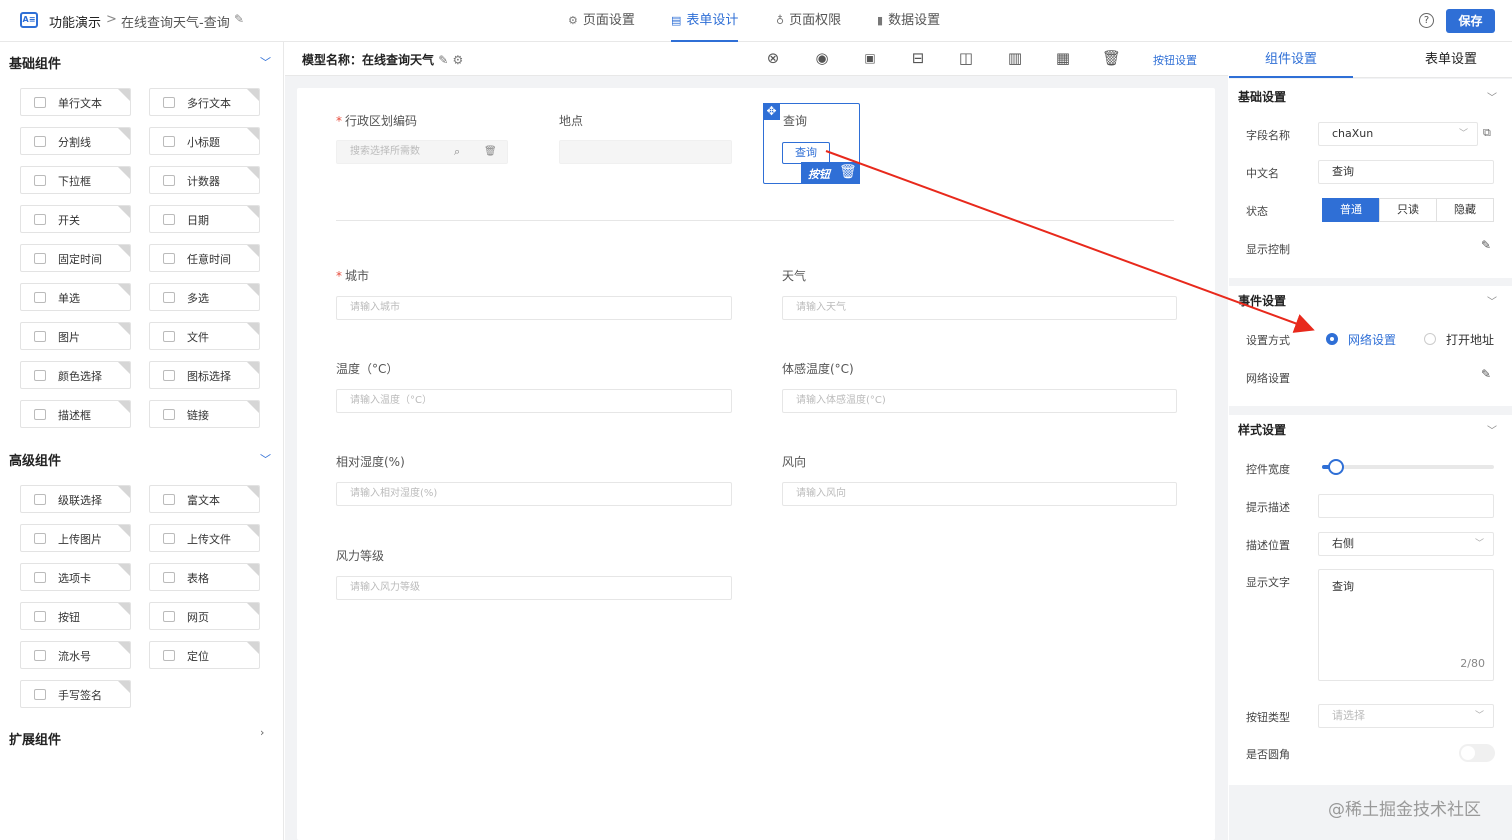 The image size is (1512, 840). Describe the element at coordinates (204, 297) in the screenshot. I see `palette-item: 多选` at that location.